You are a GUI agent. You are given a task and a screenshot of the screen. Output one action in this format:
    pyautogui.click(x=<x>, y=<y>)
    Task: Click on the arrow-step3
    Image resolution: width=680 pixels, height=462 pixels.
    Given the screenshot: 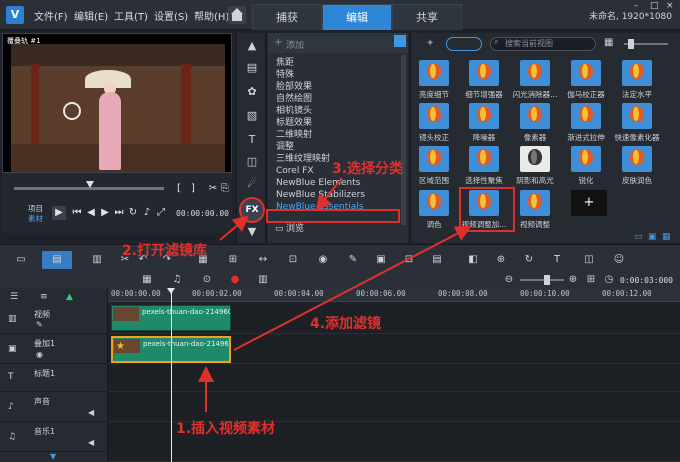 What is the action you would take?
    pyautogui.click(x=329, y=194)
    